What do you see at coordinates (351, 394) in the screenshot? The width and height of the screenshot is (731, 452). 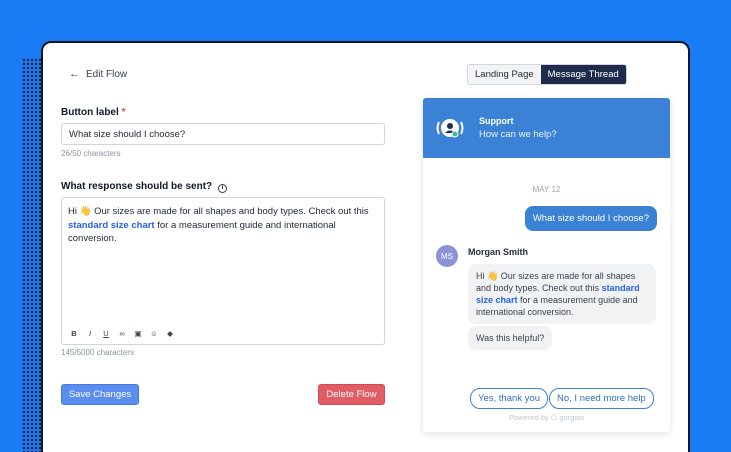 I see `delete-flow-button: Delete Flow` at bounding box center [351, 394].